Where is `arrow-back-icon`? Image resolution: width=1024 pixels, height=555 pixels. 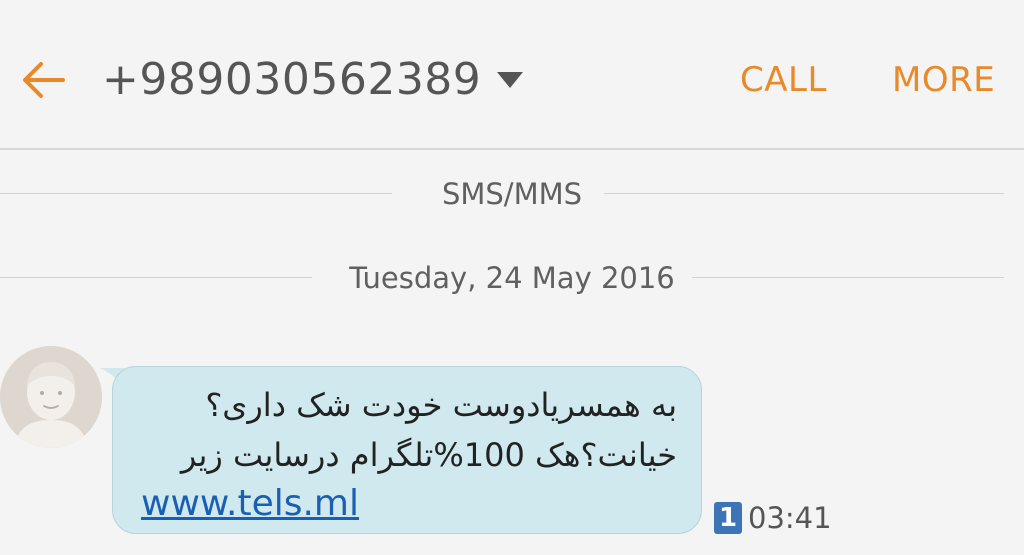 arrow-back-icon is located at coordinates (44, 80).